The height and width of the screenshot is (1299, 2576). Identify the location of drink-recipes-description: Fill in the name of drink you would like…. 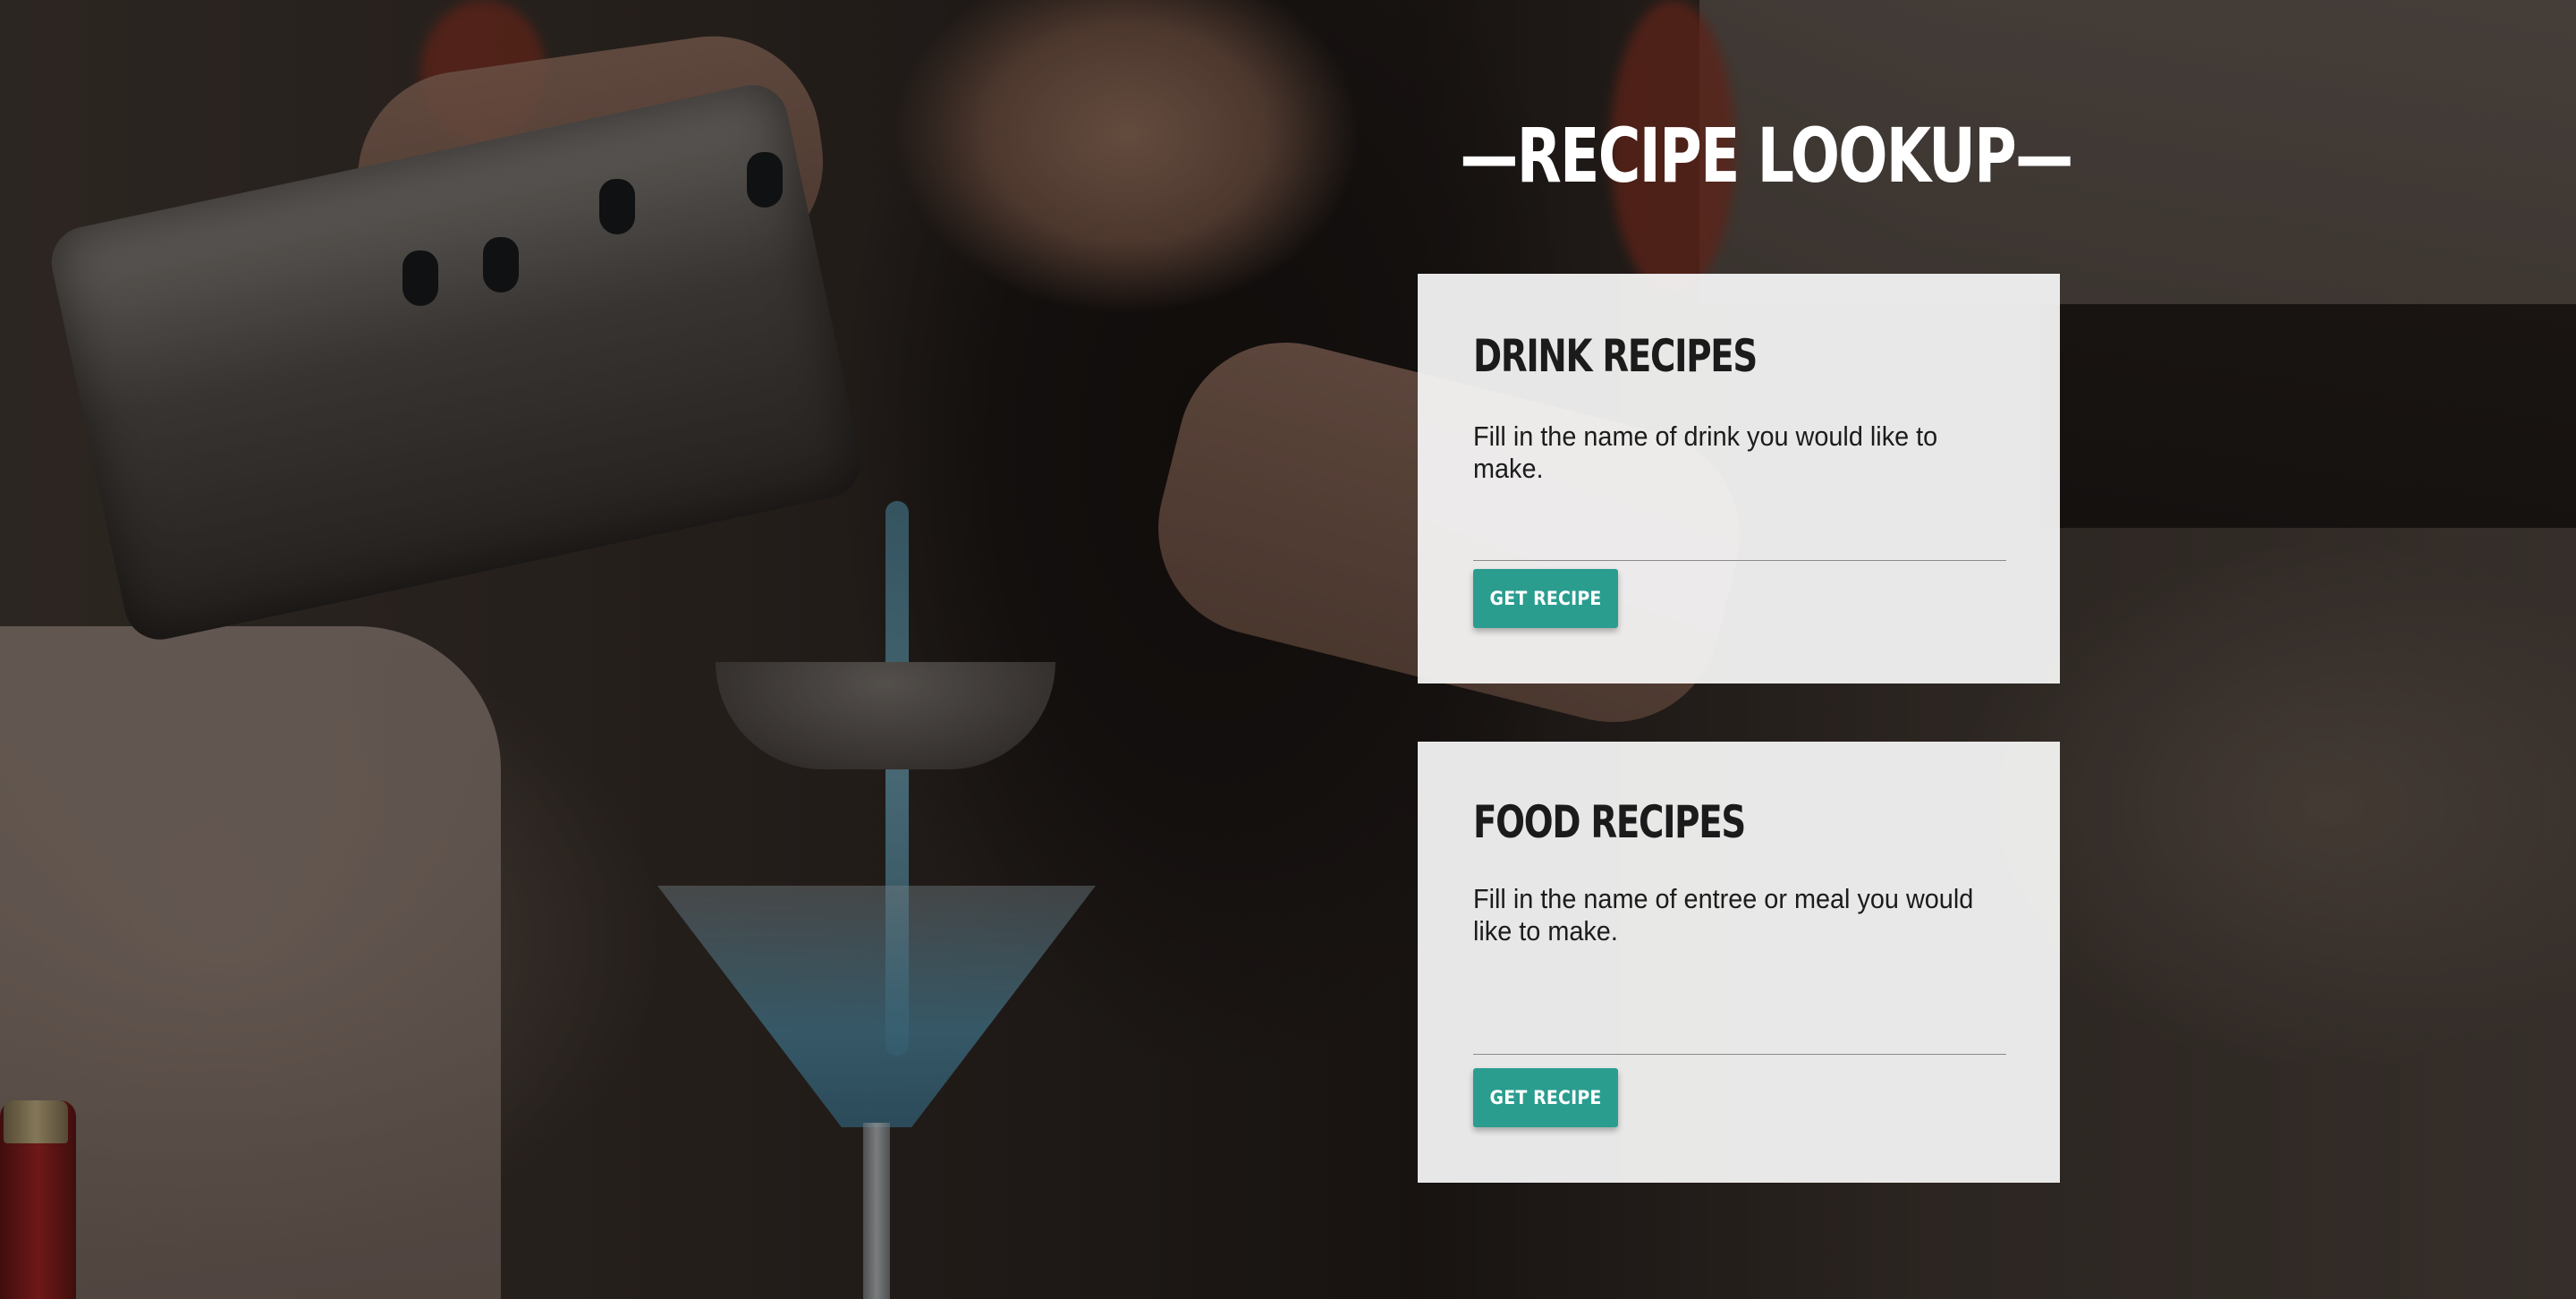
(1705, 452).